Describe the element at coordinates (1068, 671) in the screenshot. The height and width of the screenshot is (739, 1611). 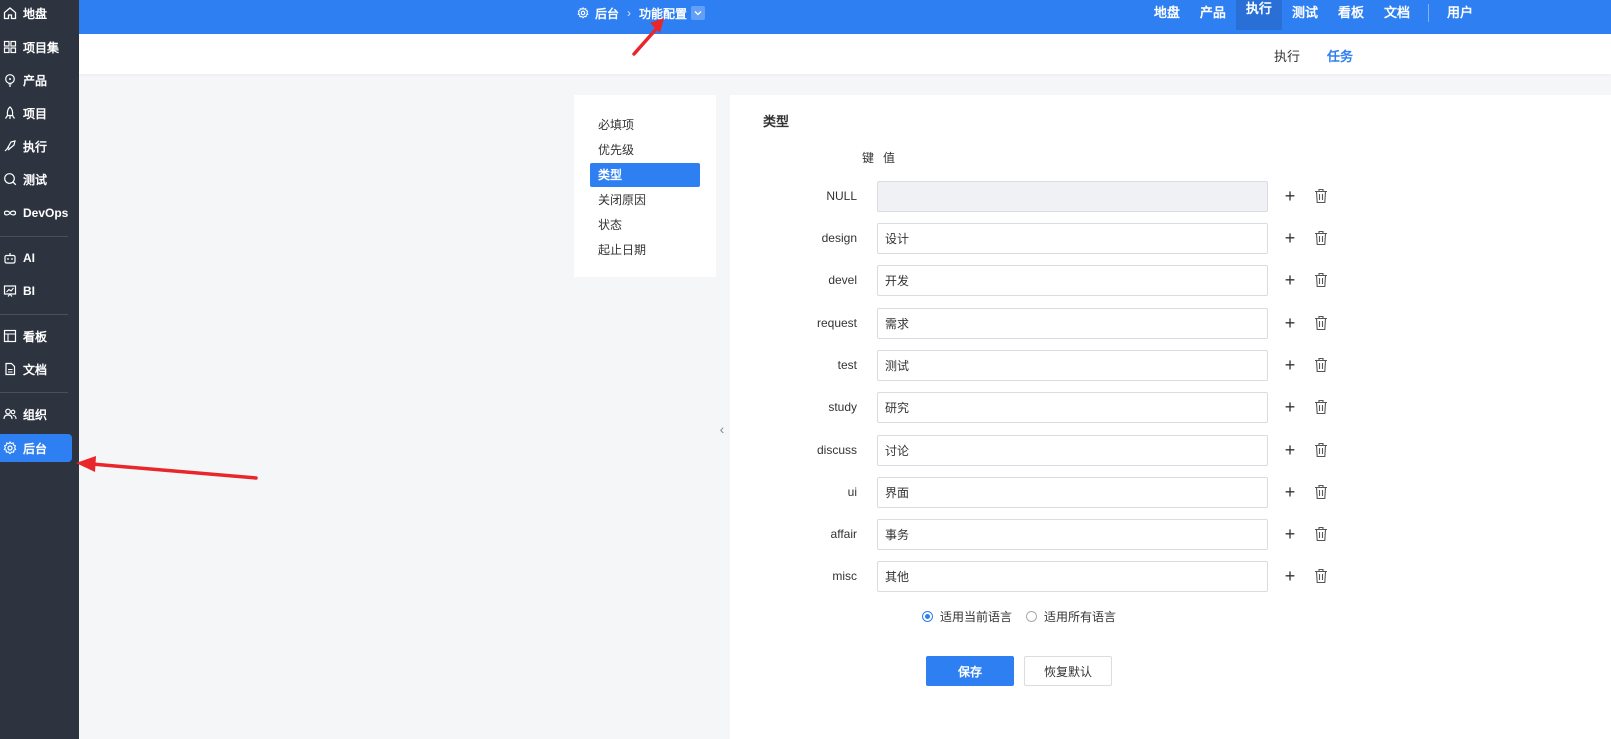
I see `reset-default-button: 恢复默认` at that location.